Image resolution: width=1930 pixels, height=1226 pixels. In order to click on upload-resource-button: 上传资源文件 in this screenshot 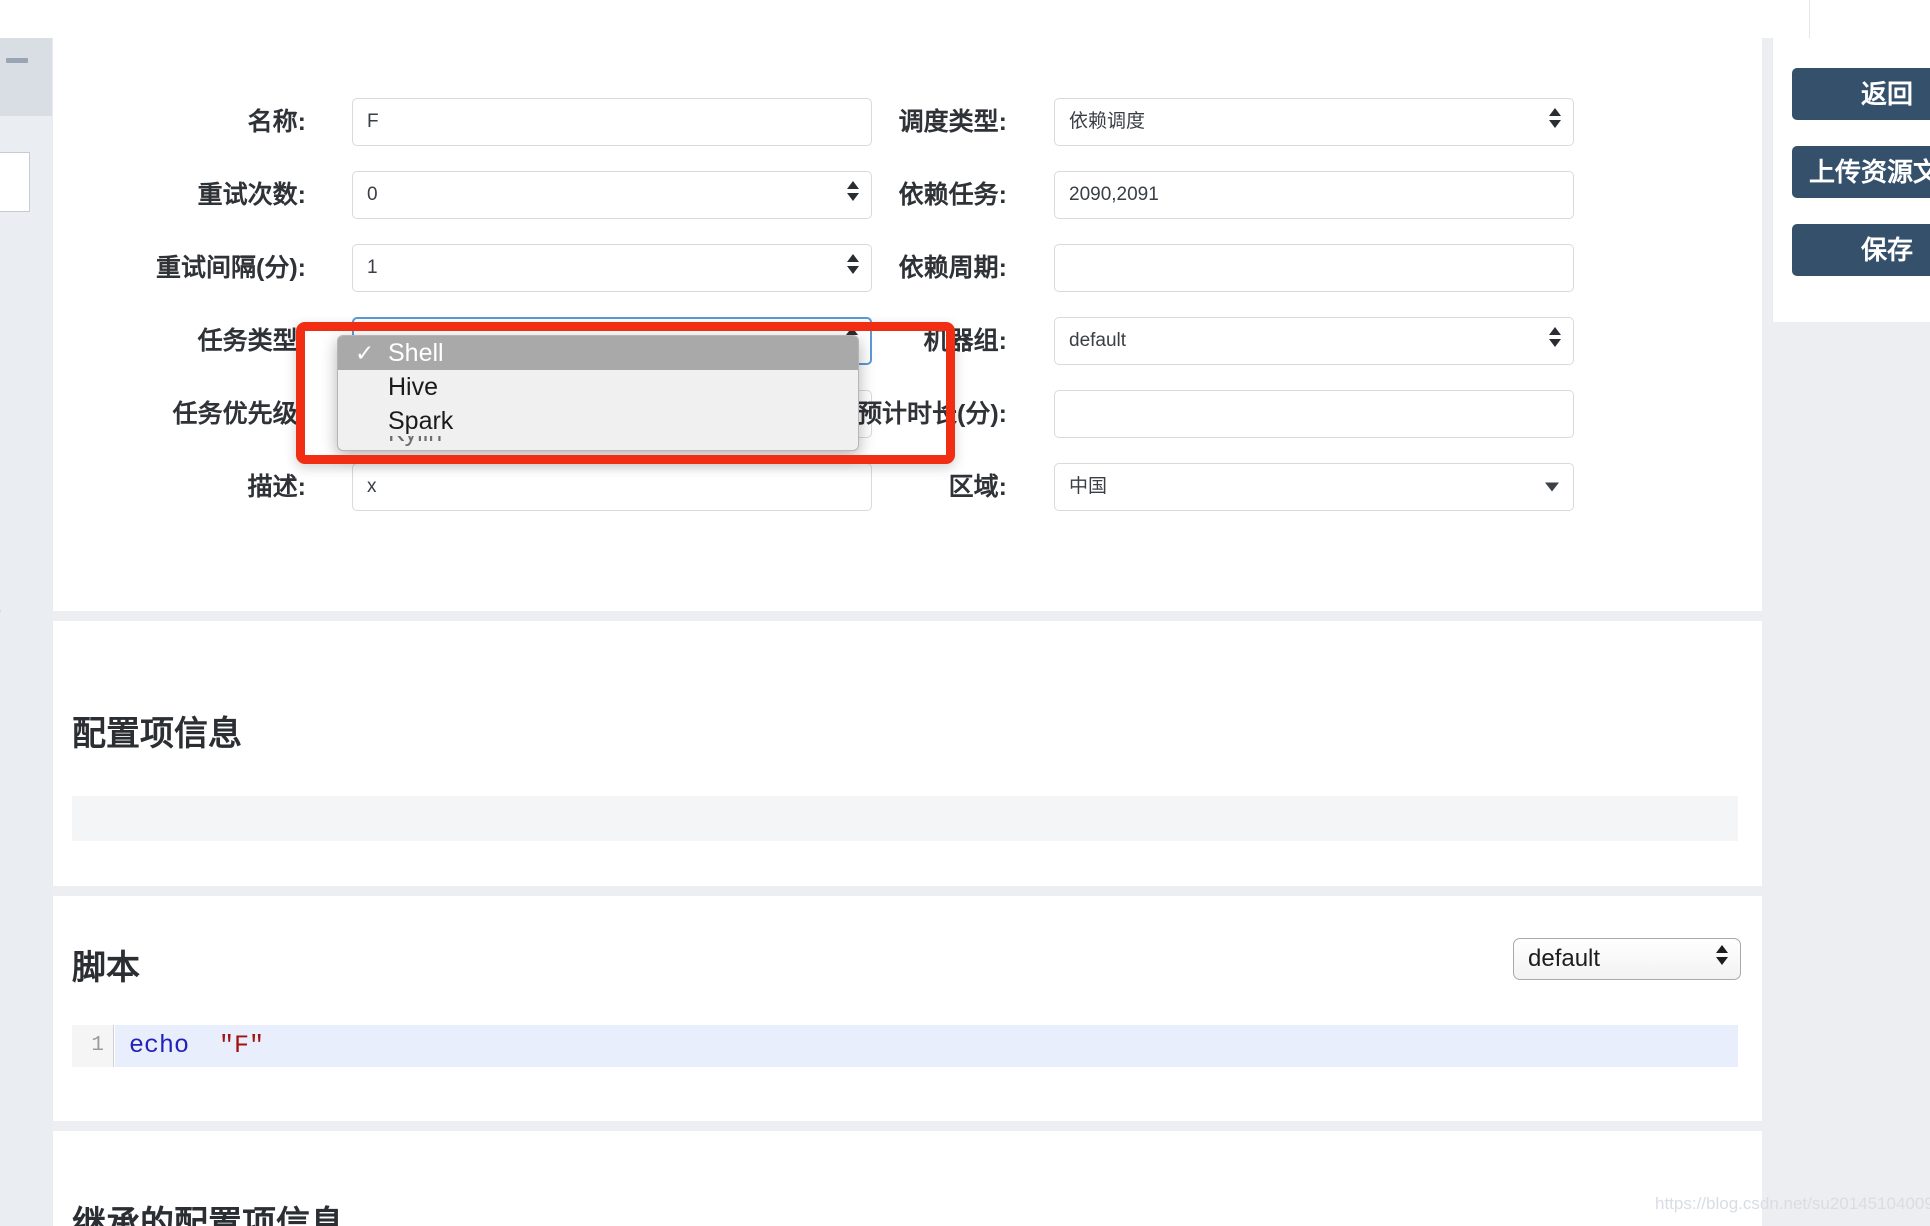, I will do `click(1861, 172)`.